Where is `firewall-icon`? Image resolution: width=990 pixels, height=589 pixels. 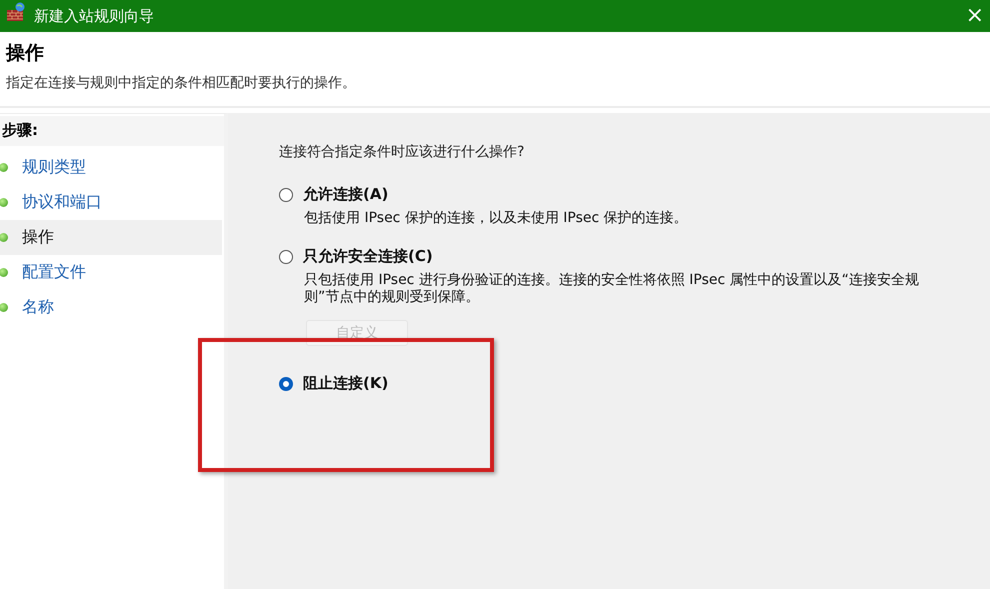
firewall-icon is located at coordinates (16, 12).